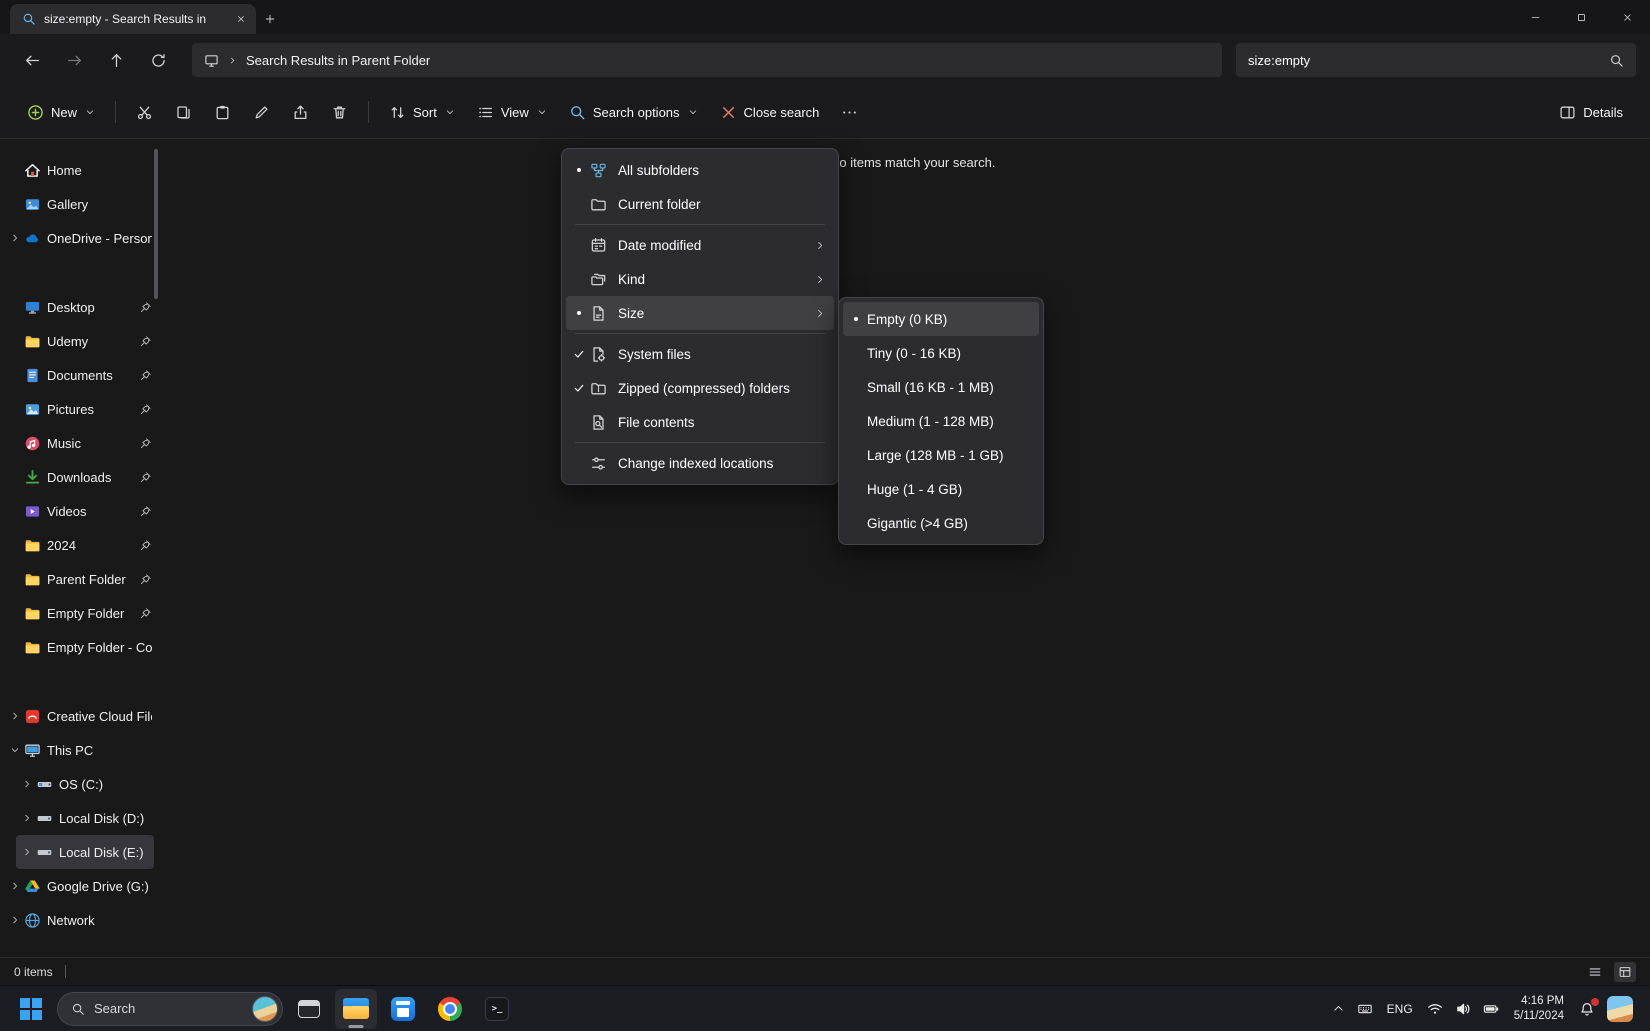 Image resolution: width=1650 pixels, height=1031 pixels. Describe the element at coordinates (497, 1009) in the screenshot. I see `terminal-taskbar-button` at that location.